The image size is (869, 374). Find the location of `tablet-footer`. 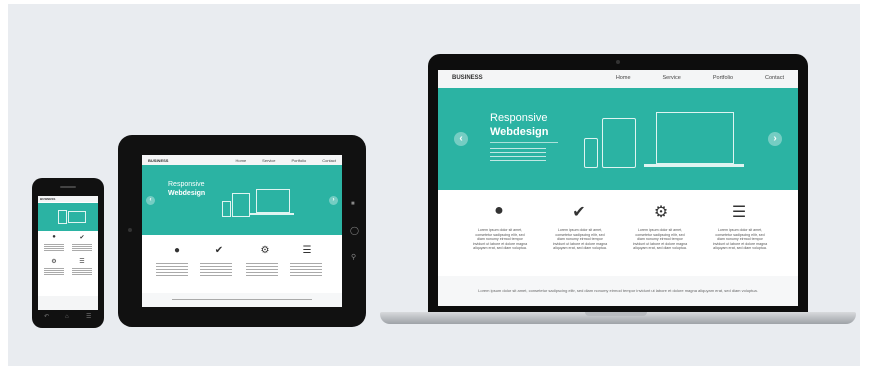

tablet-footer is located at coordinates (242, 300).